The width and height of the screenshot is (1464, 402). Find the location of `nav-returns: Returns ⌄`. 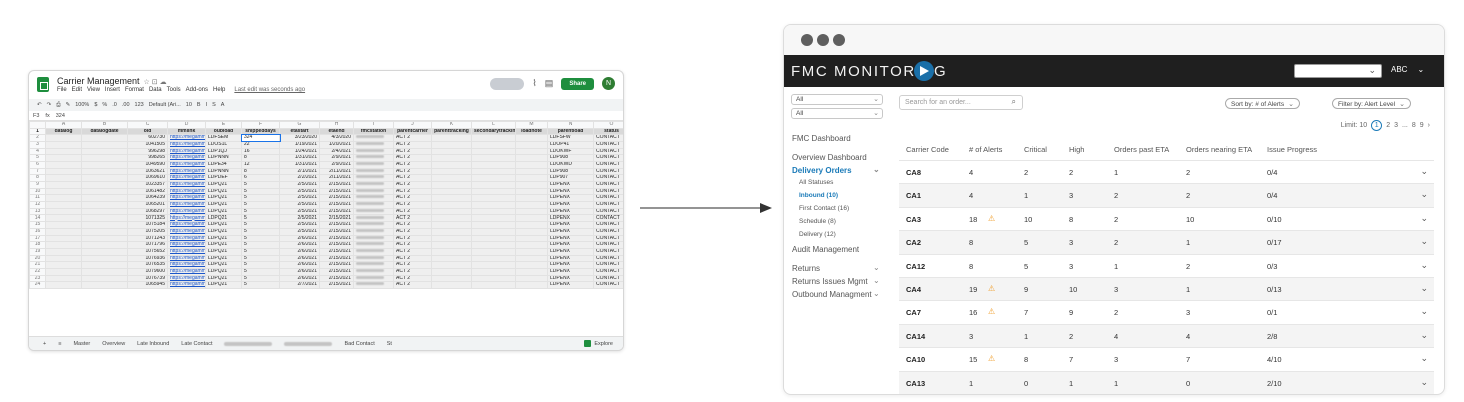

nav-returns: Returns ⌄ is located at coordinates (836, 268).